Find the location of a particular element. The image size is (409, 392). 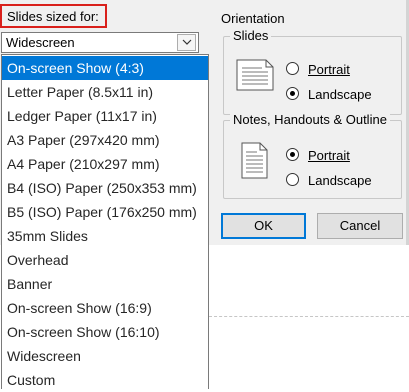

slides-group-title: Slides is located at coordinates (251, 36).